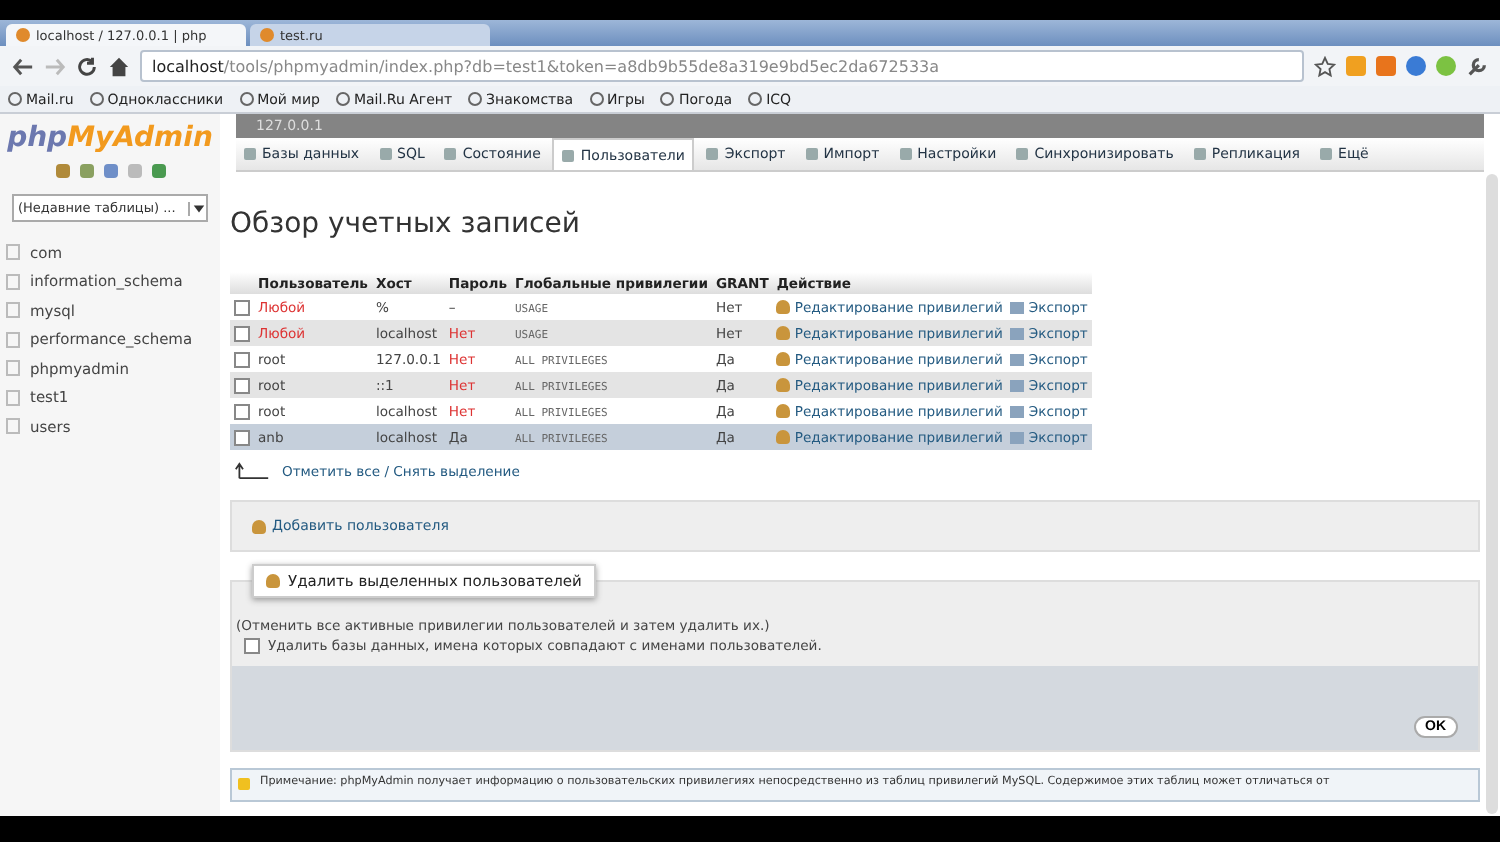 This screenshot has width=1500, height=842. Describe the element at coordinates (405, 224) in the screenshot. I see `page-heading: Обзор учетных записей` at that location.